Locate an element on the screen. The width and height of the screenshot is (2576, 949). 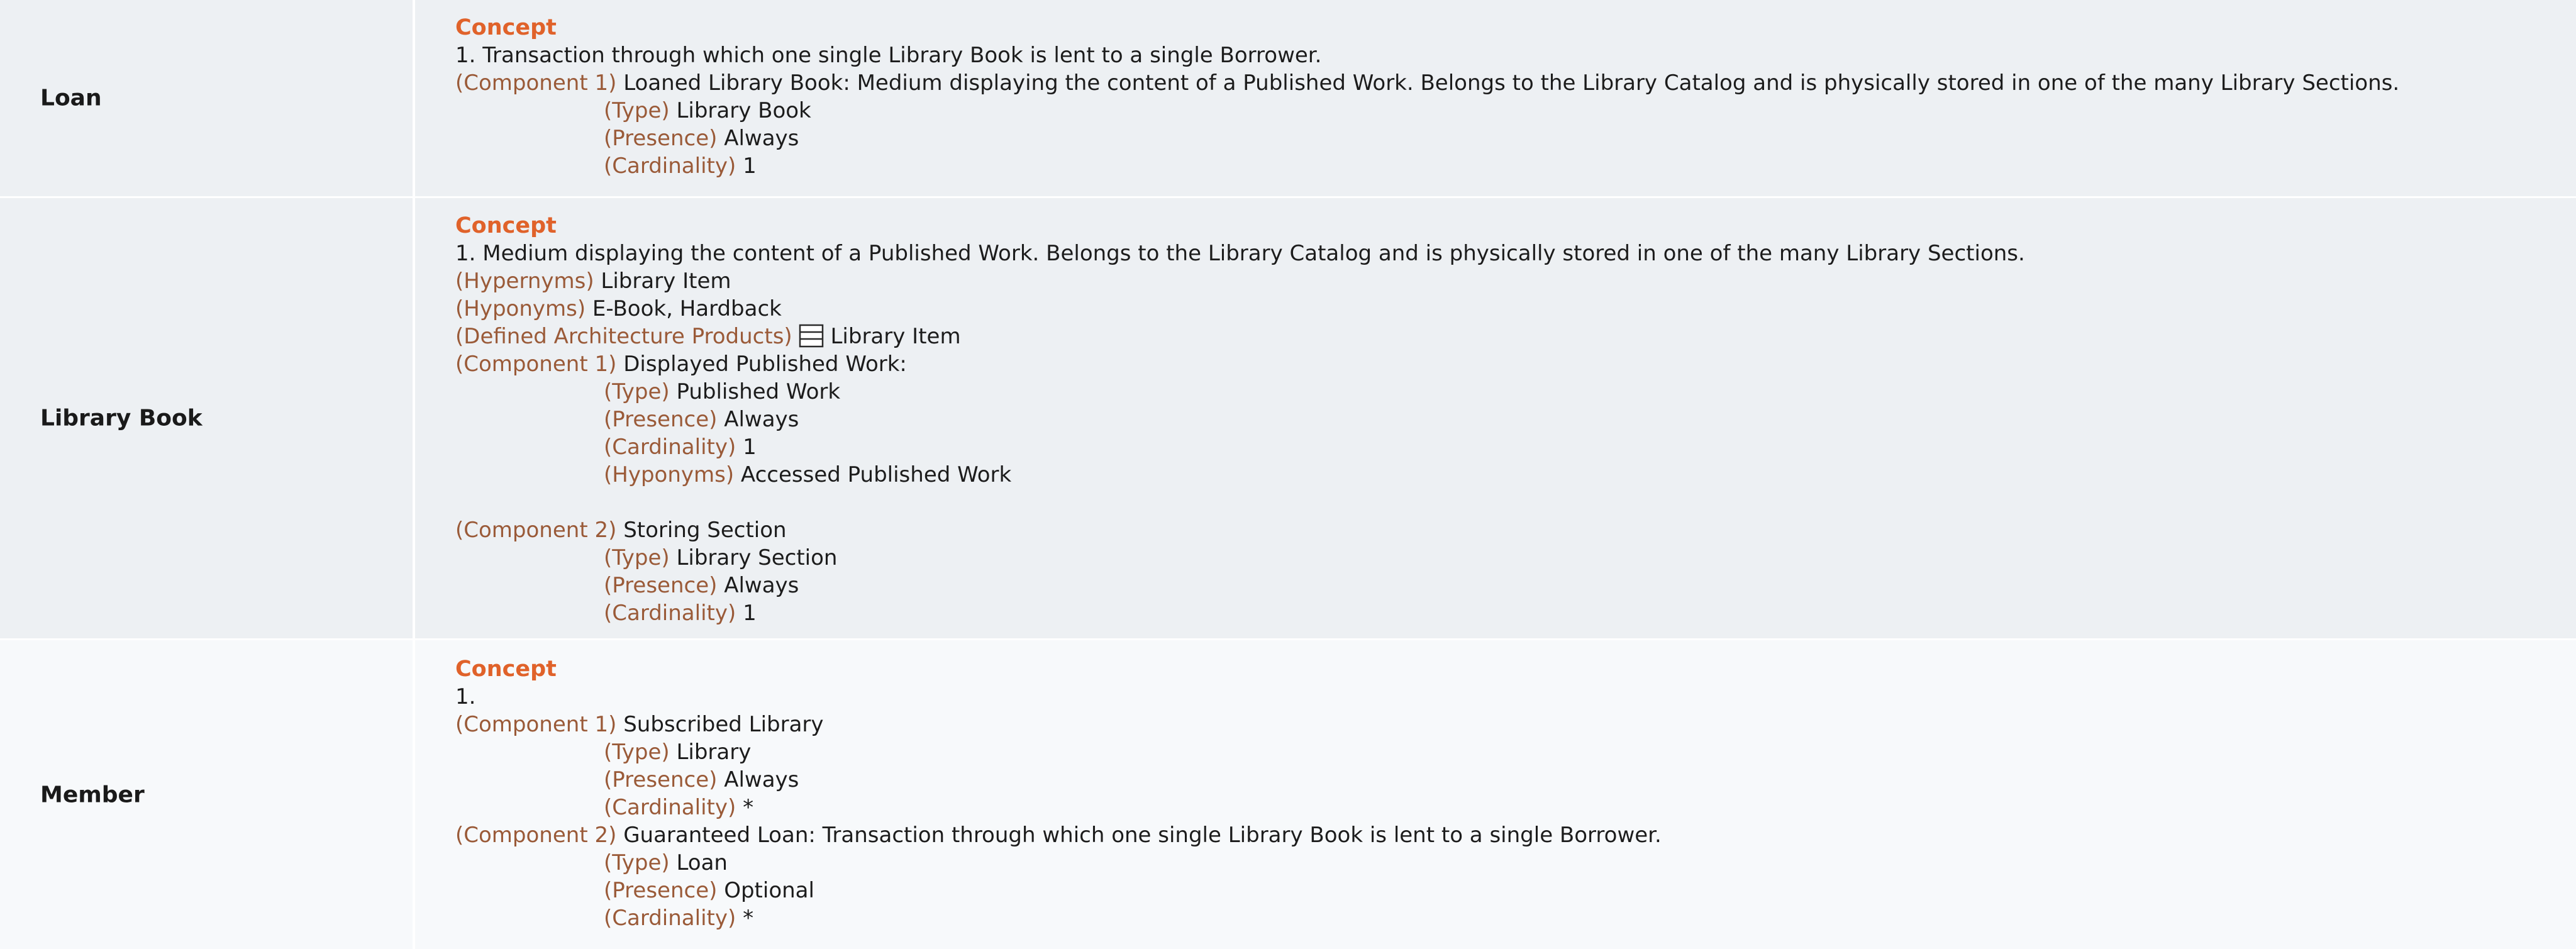
type-value: Loan is located at coordinates (702, 862).